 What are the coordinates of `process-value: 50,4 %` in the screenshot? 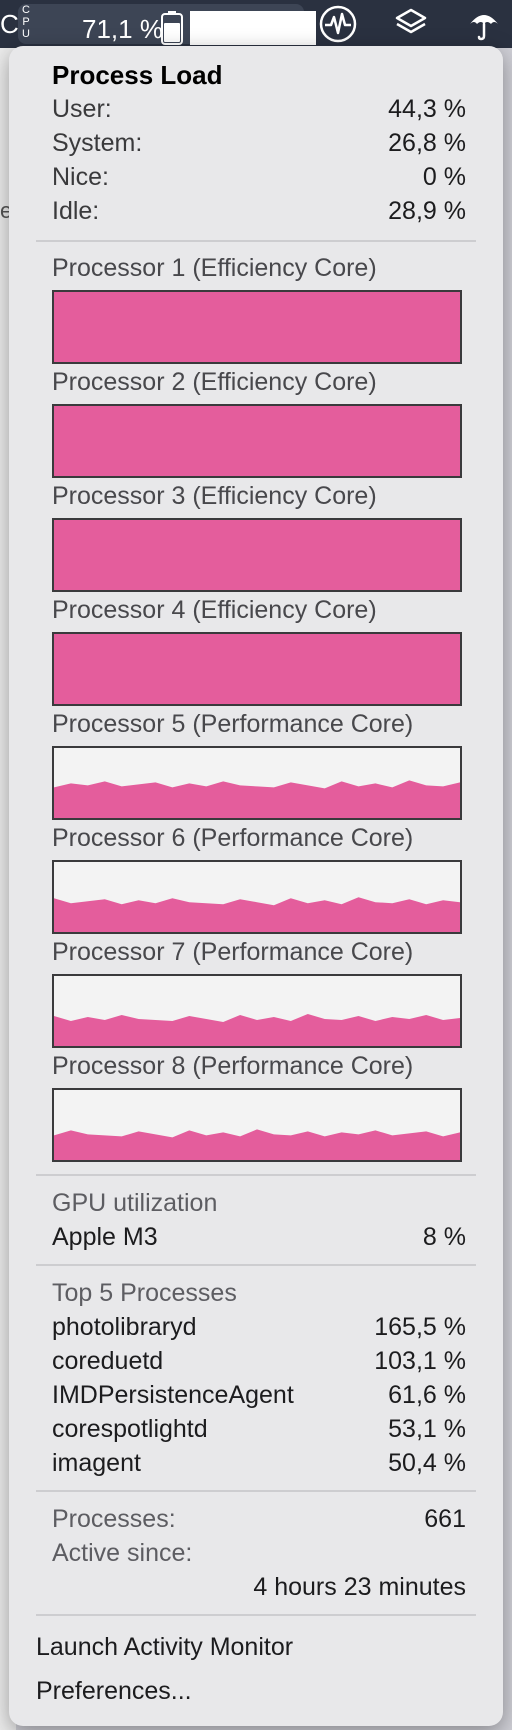 It's located at (427, 1463).